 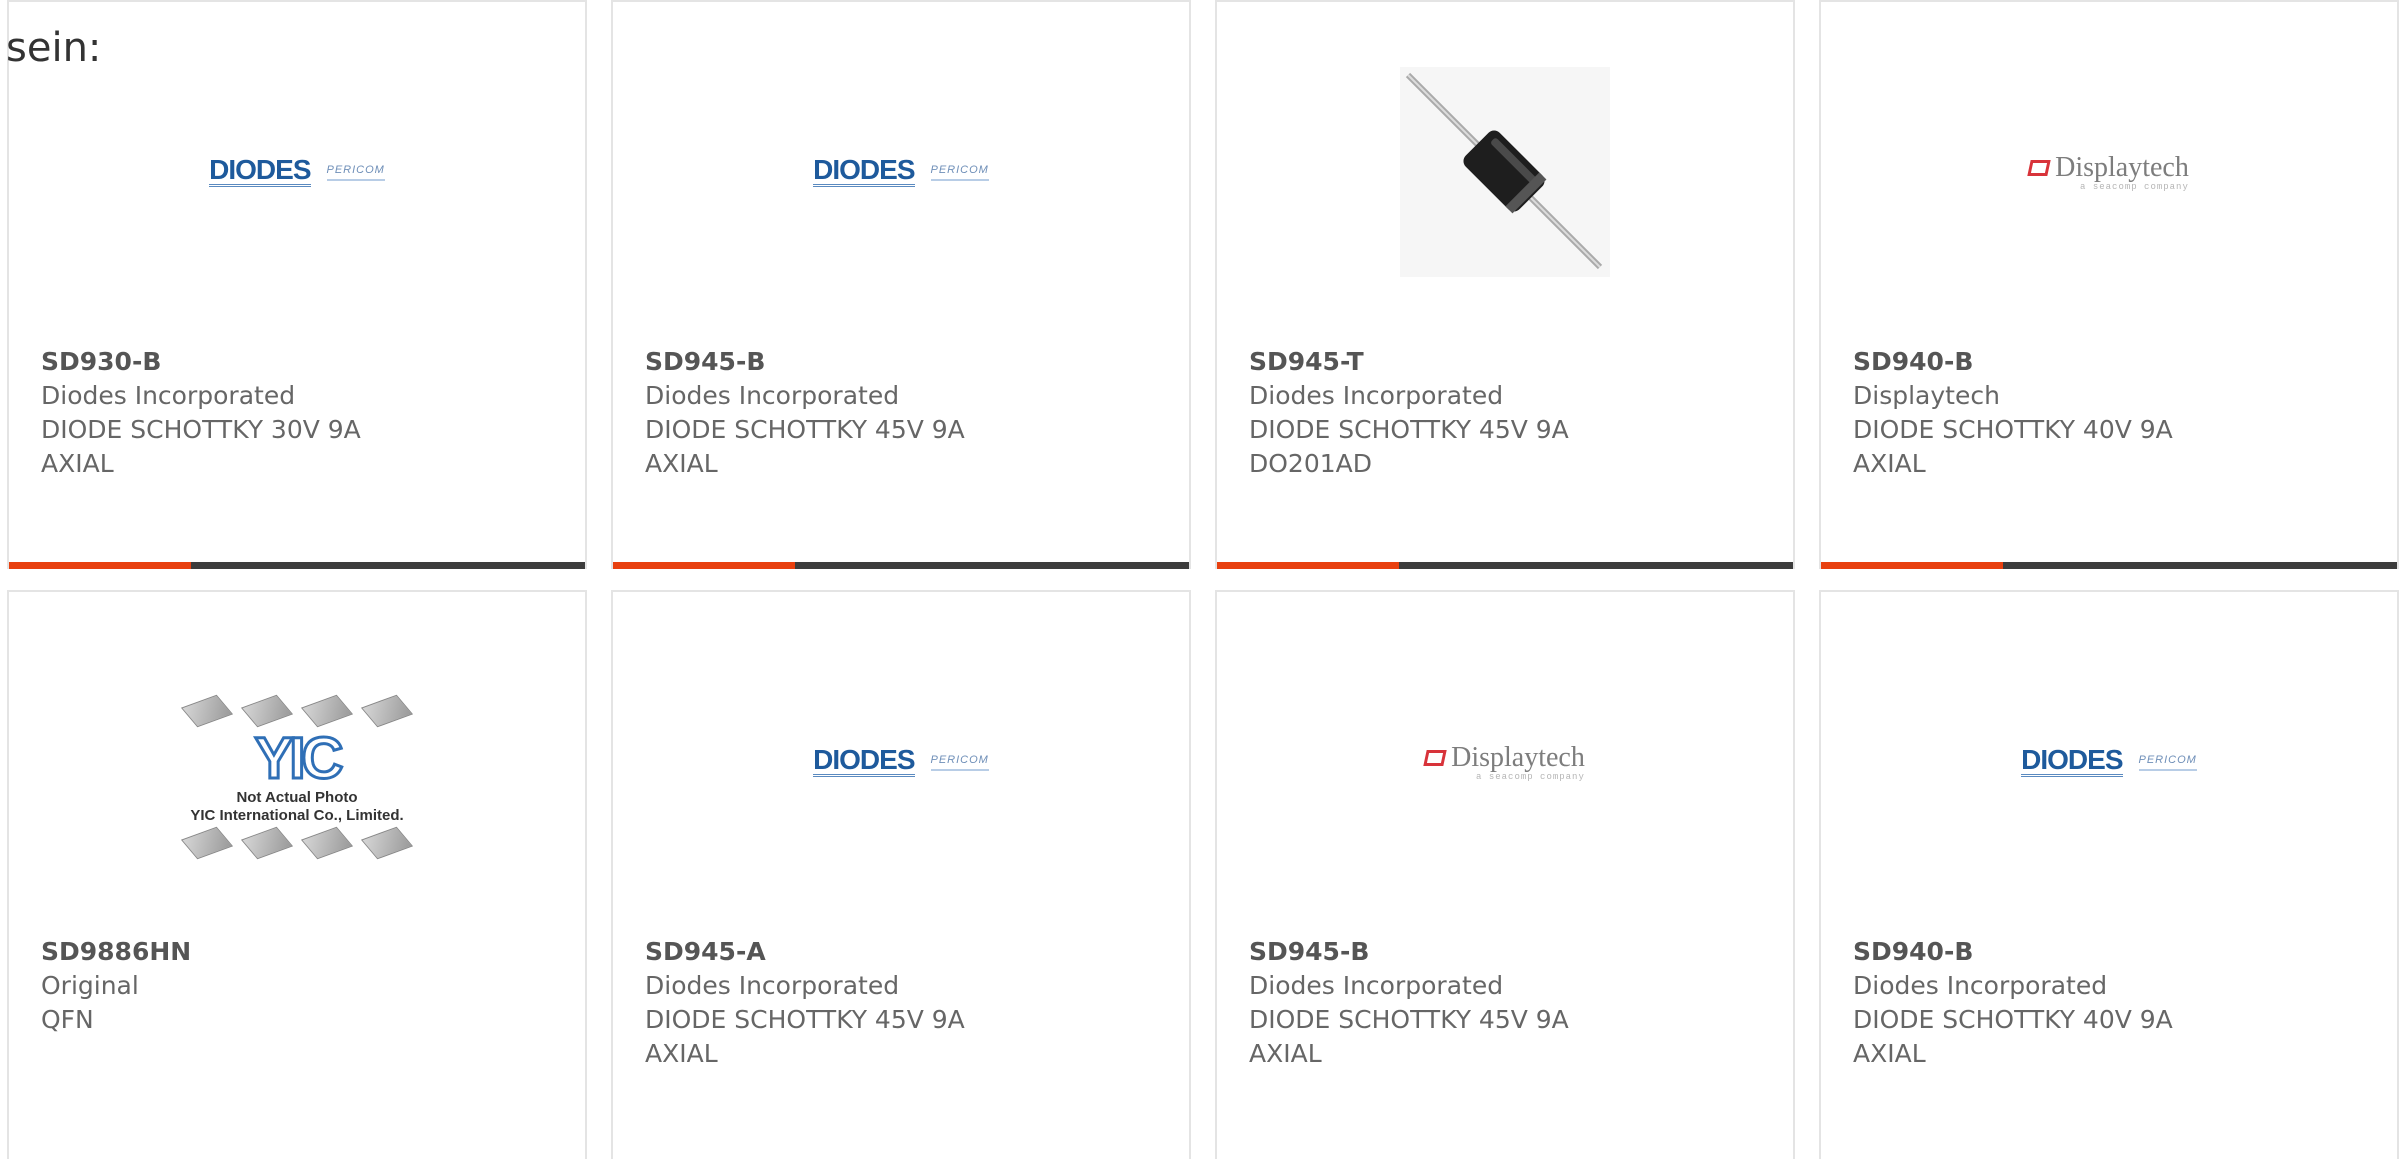 I want to click on part-number: SD930-B, so click(x=241, y=362).